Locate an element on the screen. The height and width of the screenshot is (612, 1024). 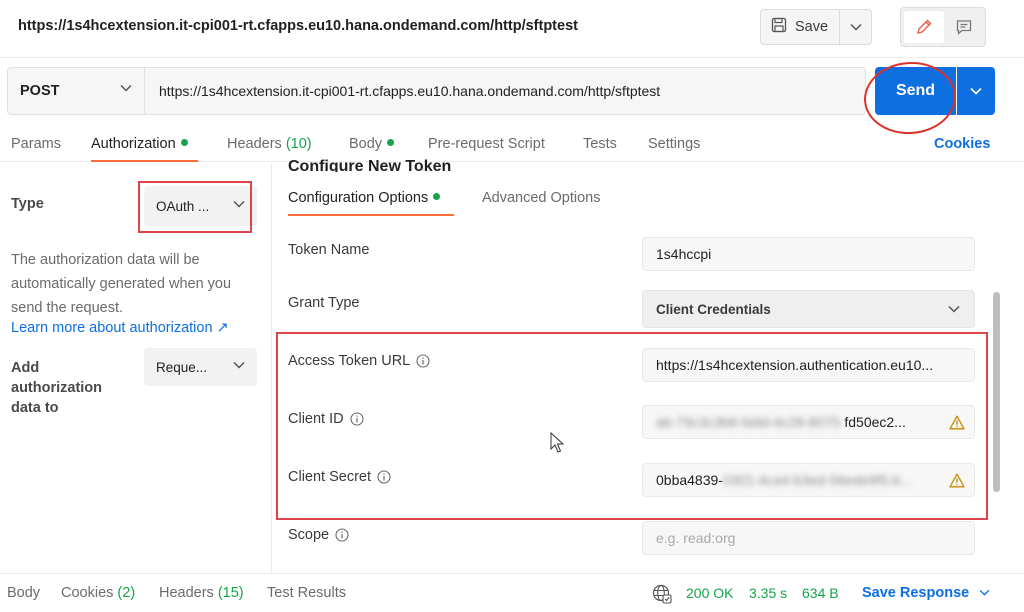
token-name-label: Token Name is located at coordinates (328, 250).